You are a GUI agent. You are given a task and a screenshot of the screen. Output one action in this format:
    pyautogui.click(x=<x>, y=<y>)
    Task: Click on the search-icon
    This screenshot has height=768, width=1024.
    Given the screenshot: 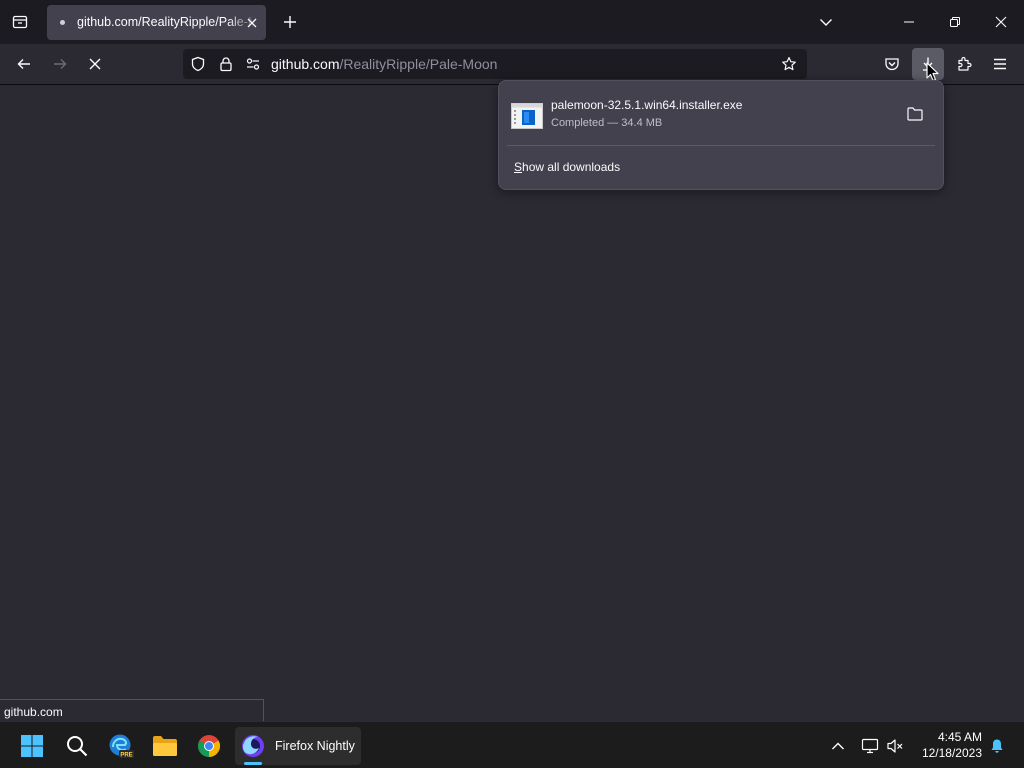 What is the action you would take?
    pyautogui.click(x=77, y=746)
    